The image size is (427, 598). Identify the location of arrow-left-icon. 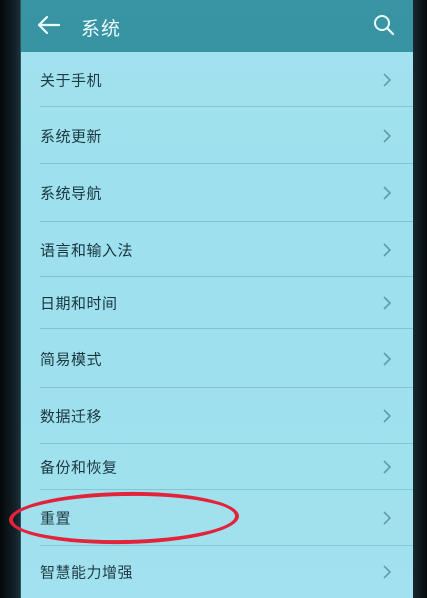
(49, 25).